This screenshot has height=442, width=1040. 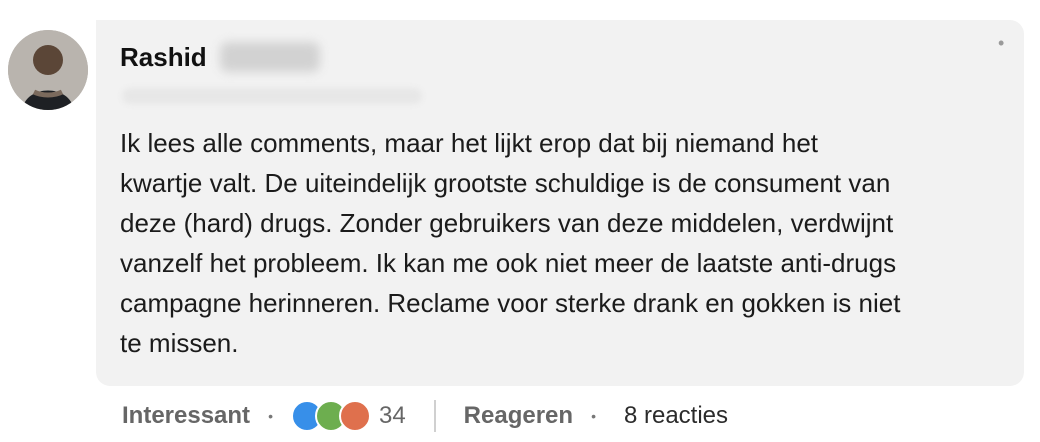 What do you see at coordinates (186, 416) in the screenshot?
I see `react-button: Interessant` at bounding box center [186, 416].